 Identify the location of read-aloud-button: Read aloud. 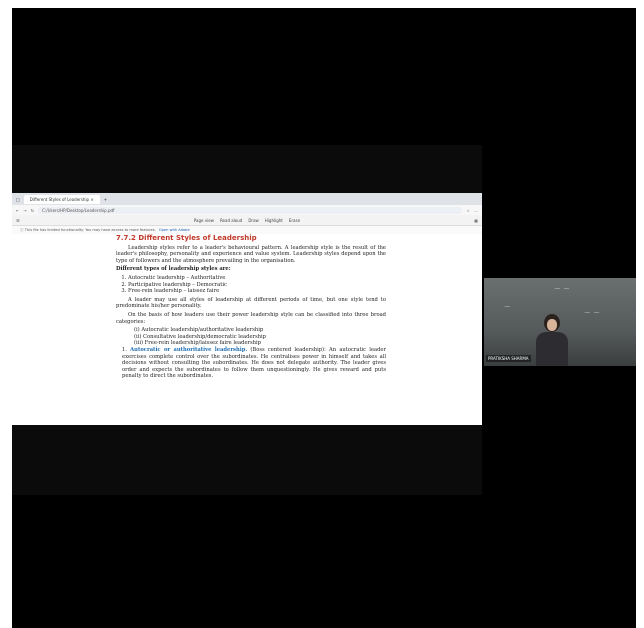
(231, 220).